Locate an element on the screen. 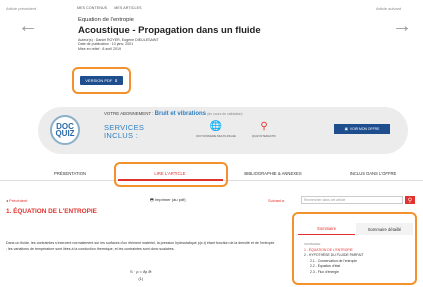 The height and width of the screenshot is (287, 423). equation-number: (1) is located at coordinates (141, 278).